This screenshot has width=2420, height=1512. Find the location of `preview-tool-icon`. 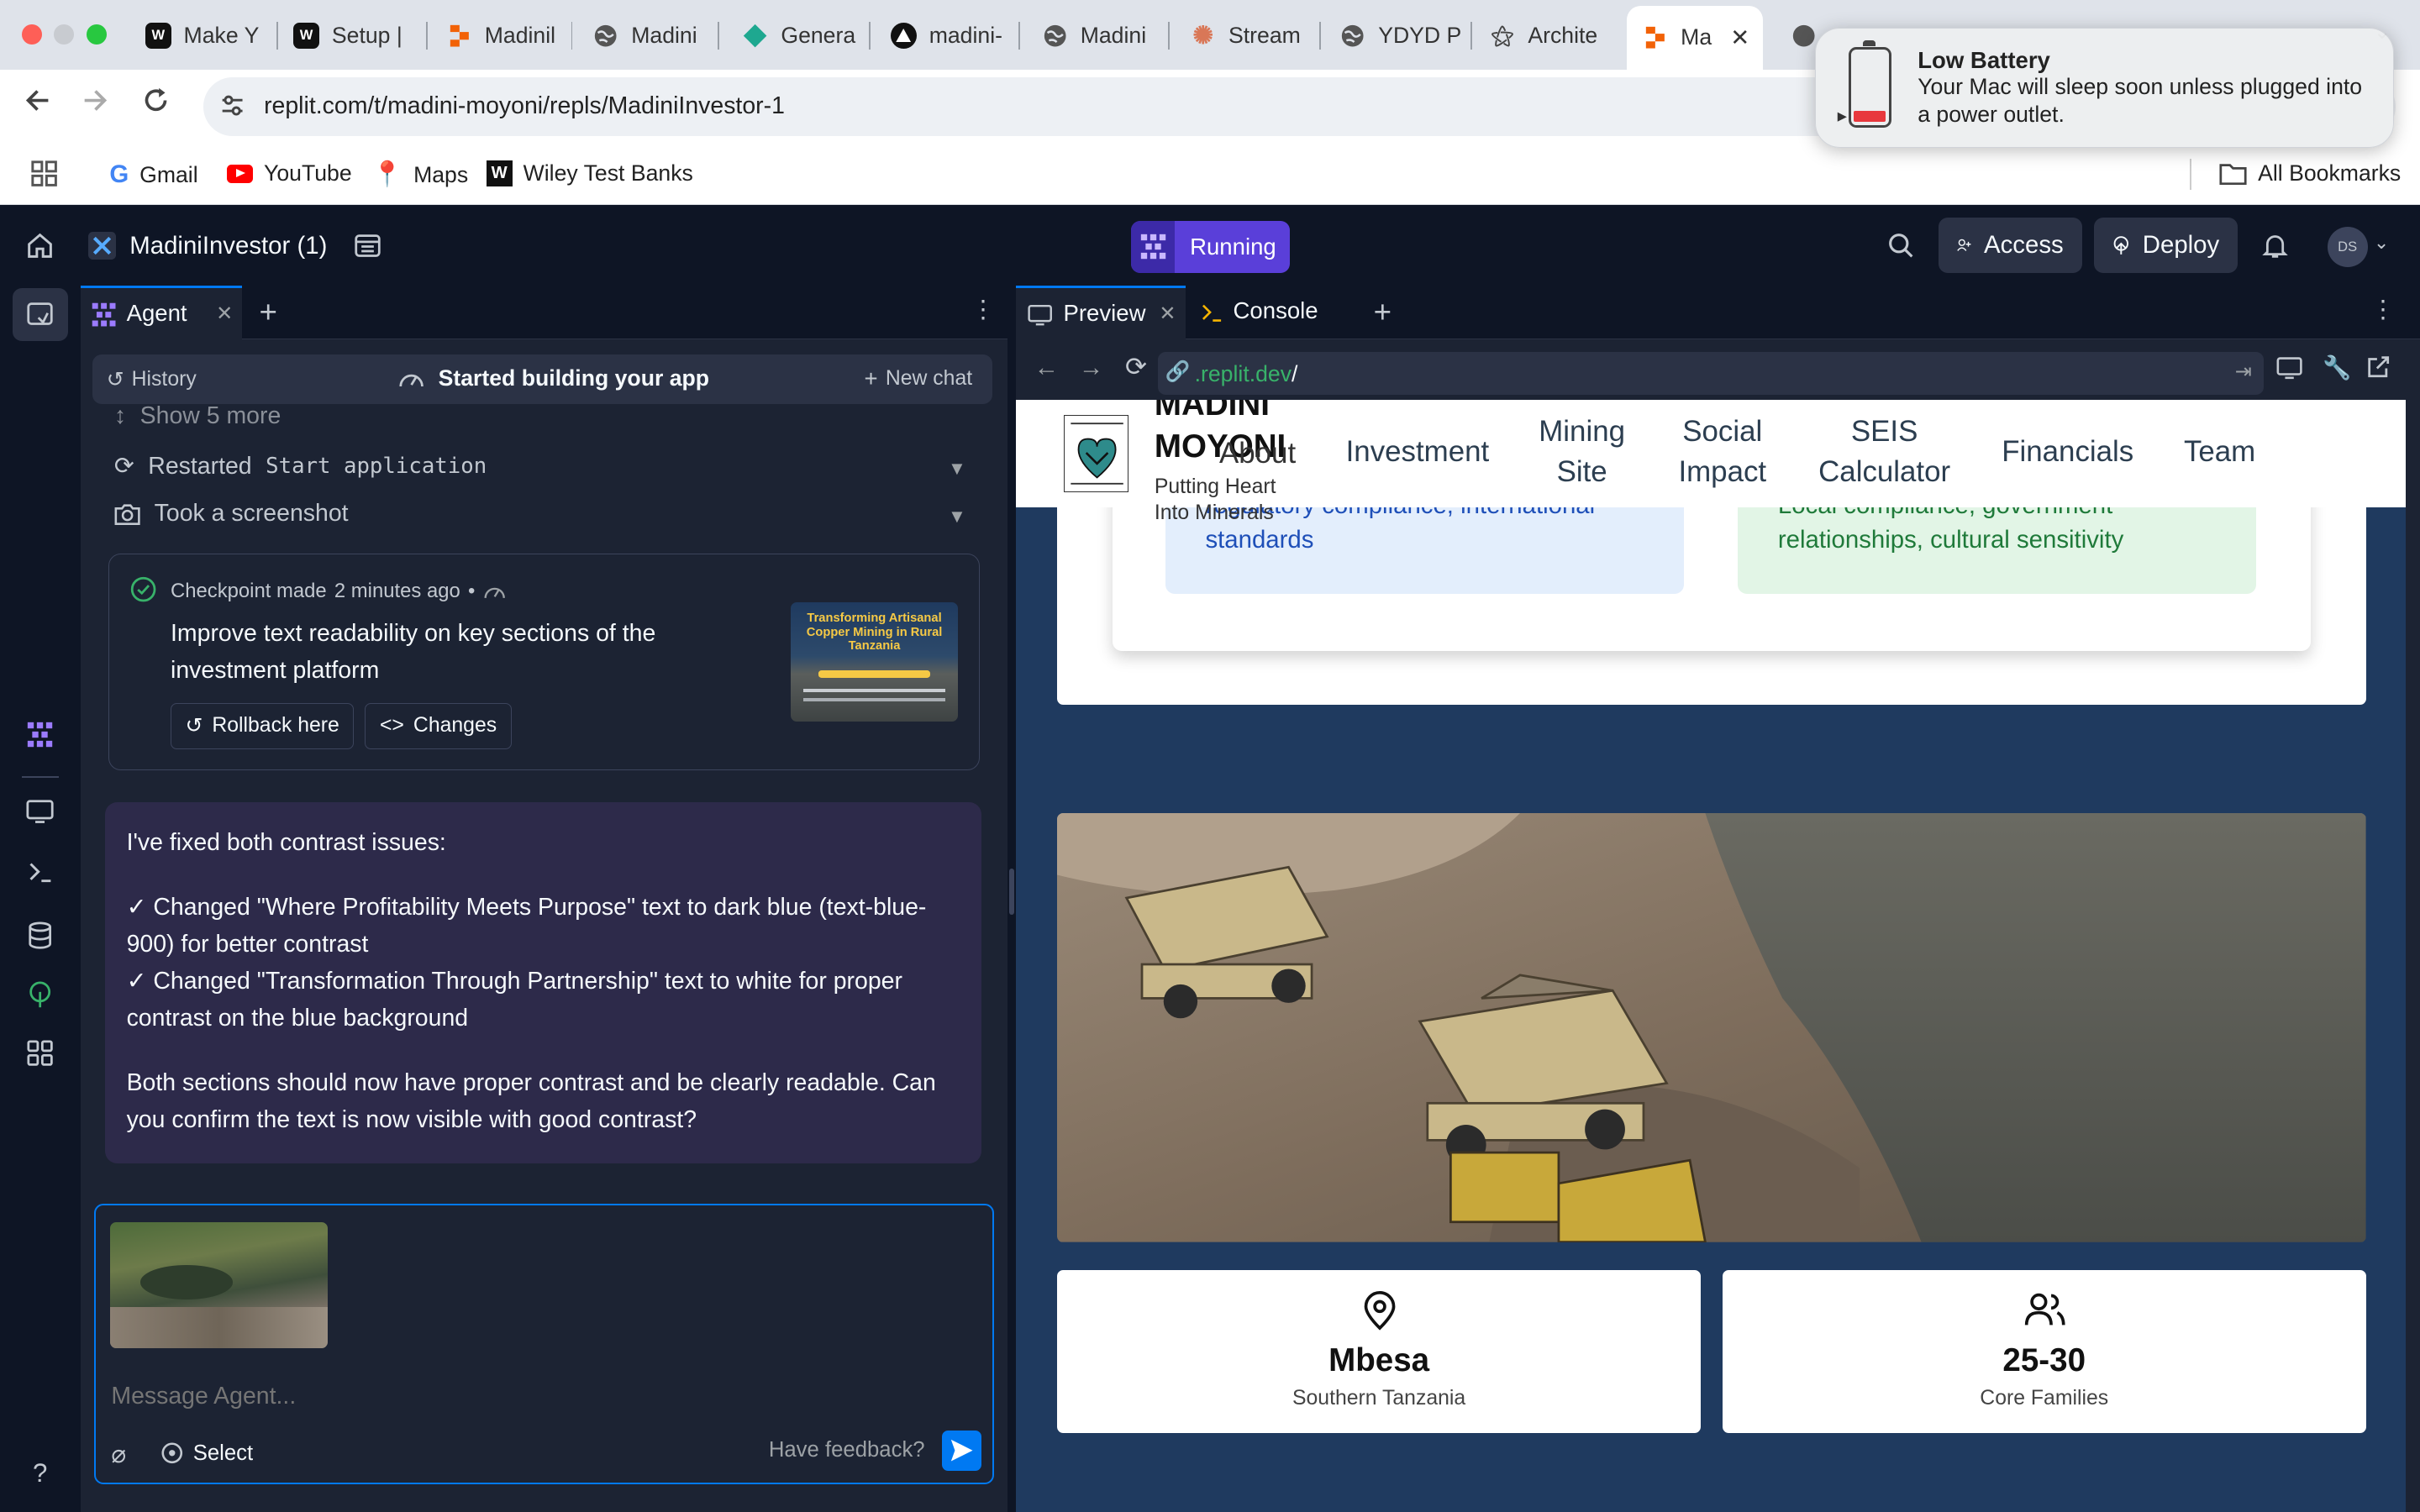

preview-tool-icon is located at coordinates (39, 814).